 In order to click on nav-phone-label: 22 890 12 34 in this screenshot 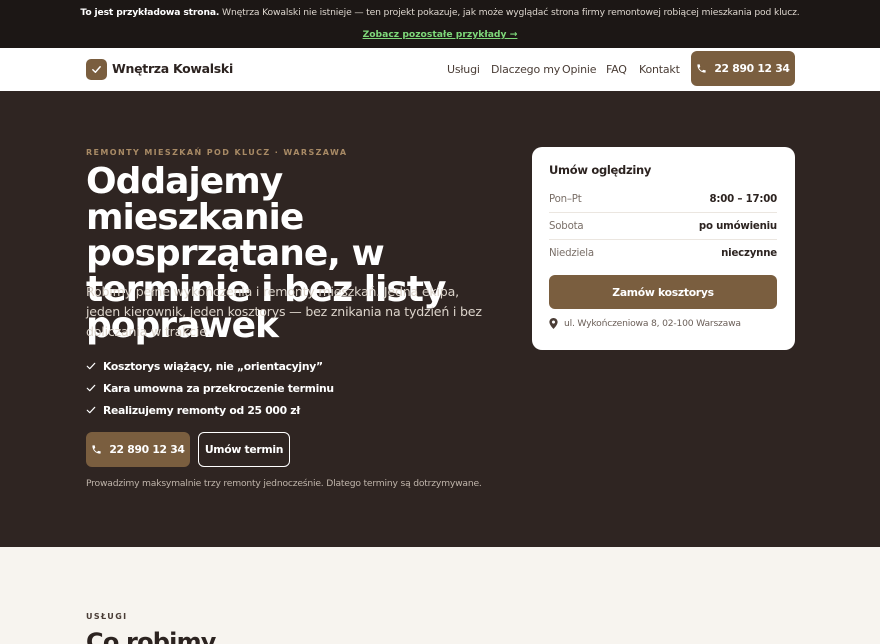, I will do `click(752, 68)`.